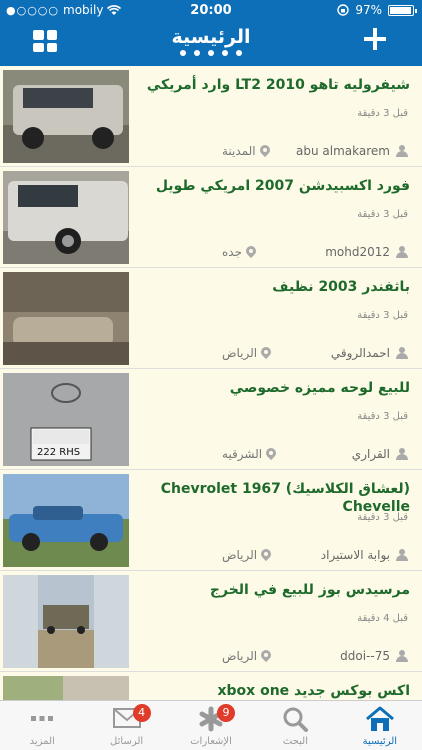  Describe the element at coordinates (246, 151) in the screenshot. I see `listing-city: المدينة` at that location.